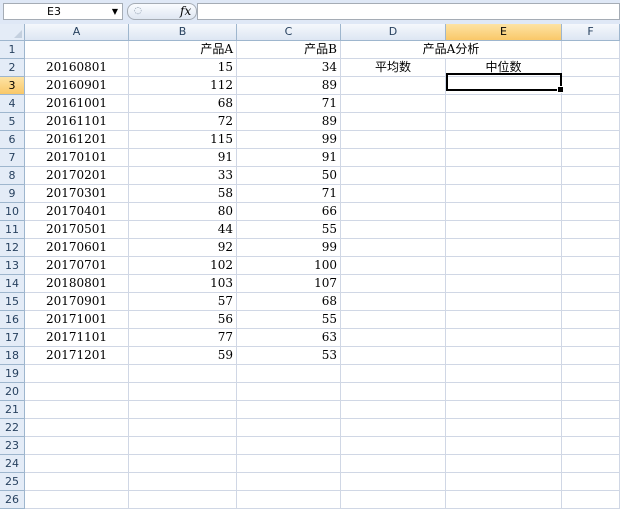 This screenshot has height=509, width=620. Describe the element at coordinates (393, 284) in the screenshot. I see `cell-d14` at that location.